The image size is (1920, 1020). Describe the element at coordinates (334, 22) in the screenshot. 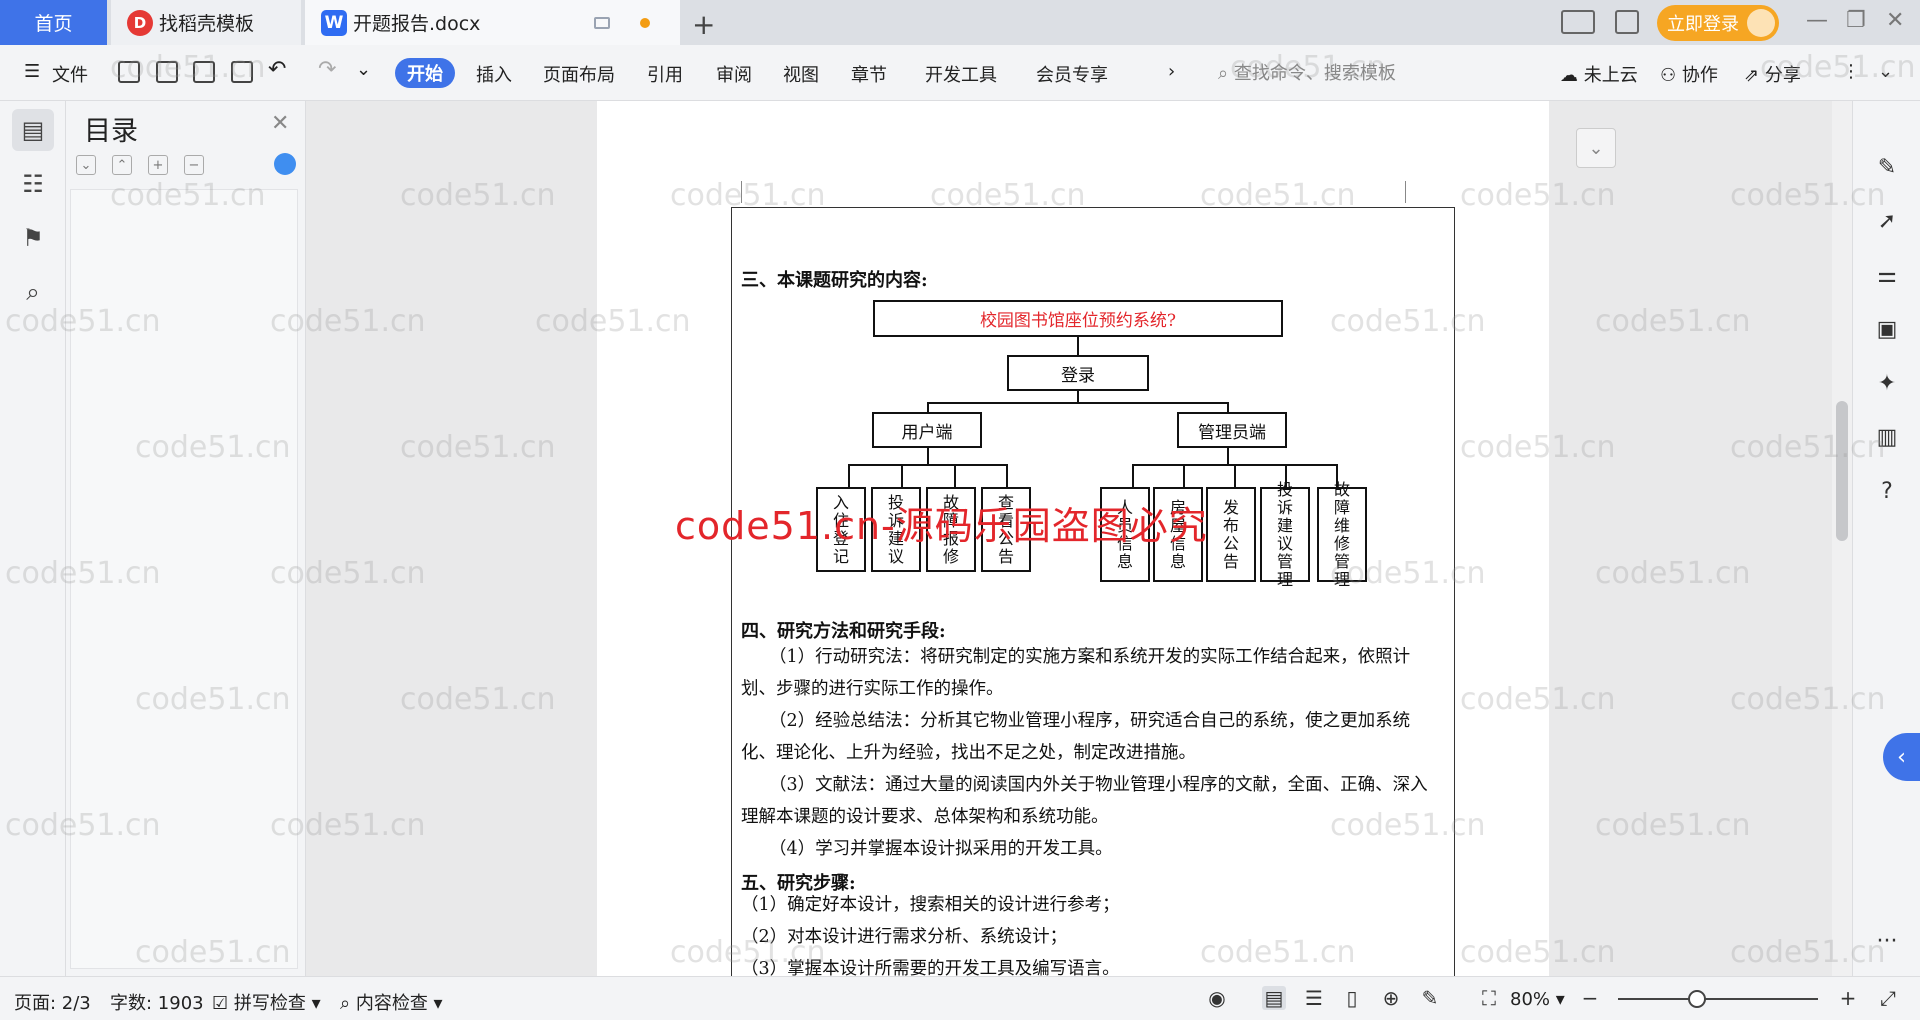

I see `writer-logo-icon: W` at that location.